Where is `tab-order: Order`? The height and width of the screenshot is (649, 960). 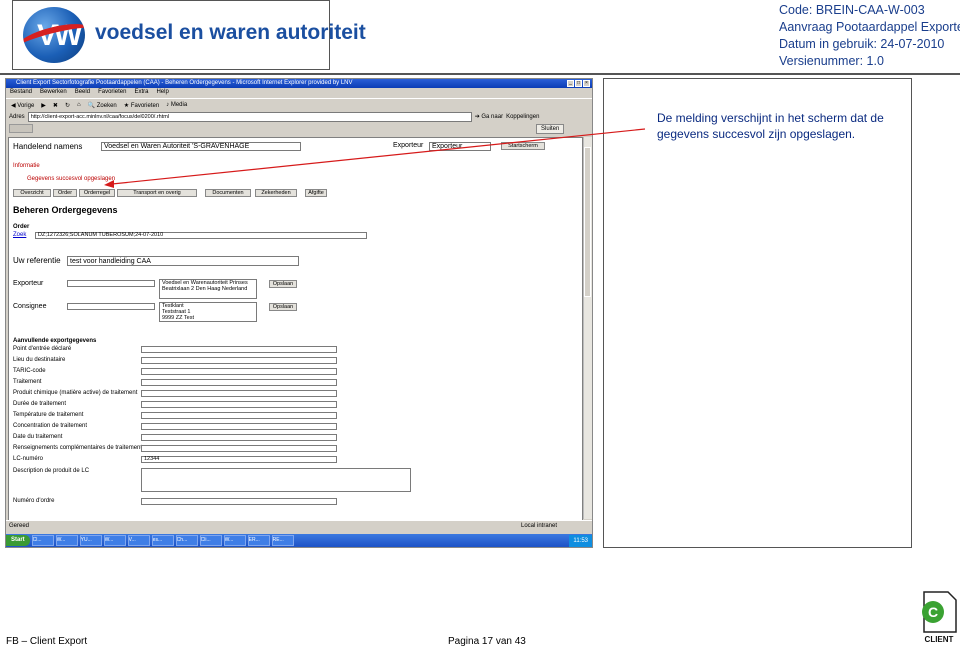 tab-order: Order is located at coordinates (65, 193).